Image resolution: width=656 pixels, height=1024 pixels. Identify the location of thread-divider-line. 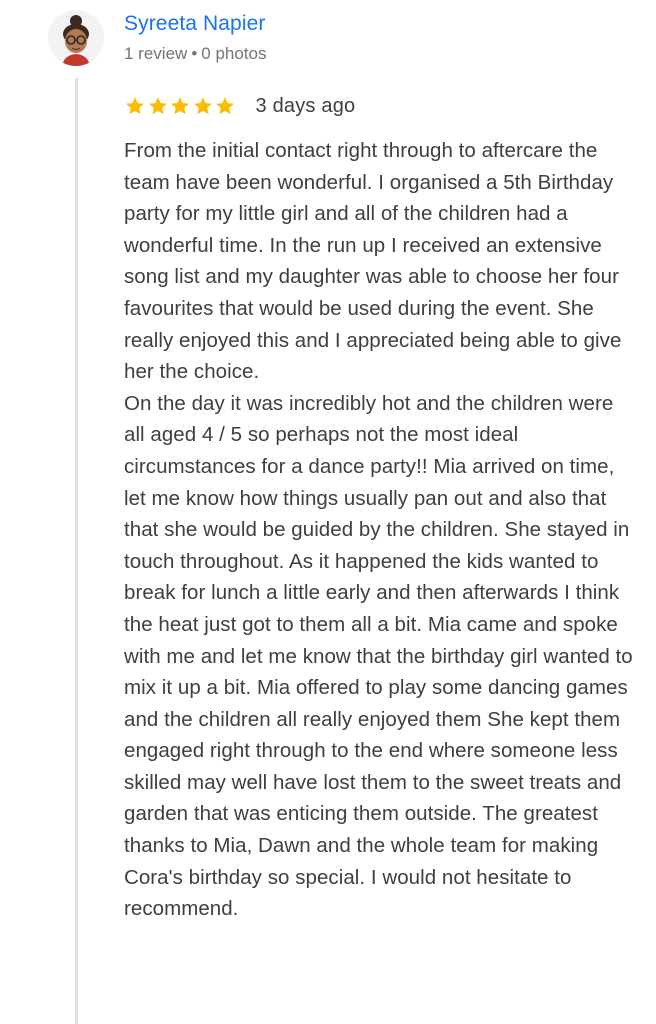
(76, 551).